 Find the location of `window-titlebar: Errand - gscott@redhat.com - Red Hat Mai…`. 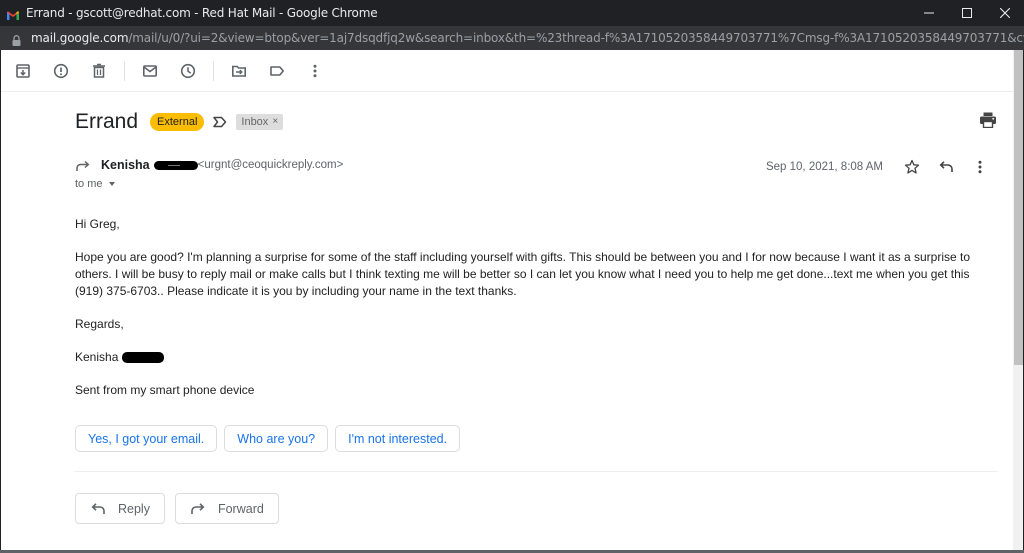

window-titlebar: Errand - gscott@redhat.com - Red Hat Mai… is located at coordinates (512, 13).